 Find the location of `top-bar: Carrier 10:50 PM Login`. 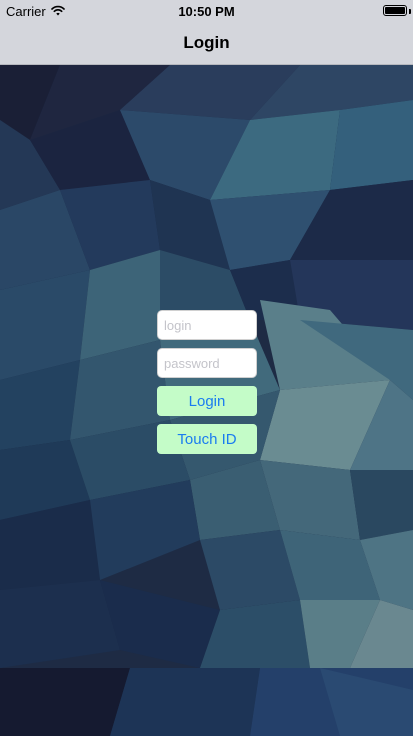

top-bar: Carrier 10:50 PM Login is located at coordinates (206, 32).